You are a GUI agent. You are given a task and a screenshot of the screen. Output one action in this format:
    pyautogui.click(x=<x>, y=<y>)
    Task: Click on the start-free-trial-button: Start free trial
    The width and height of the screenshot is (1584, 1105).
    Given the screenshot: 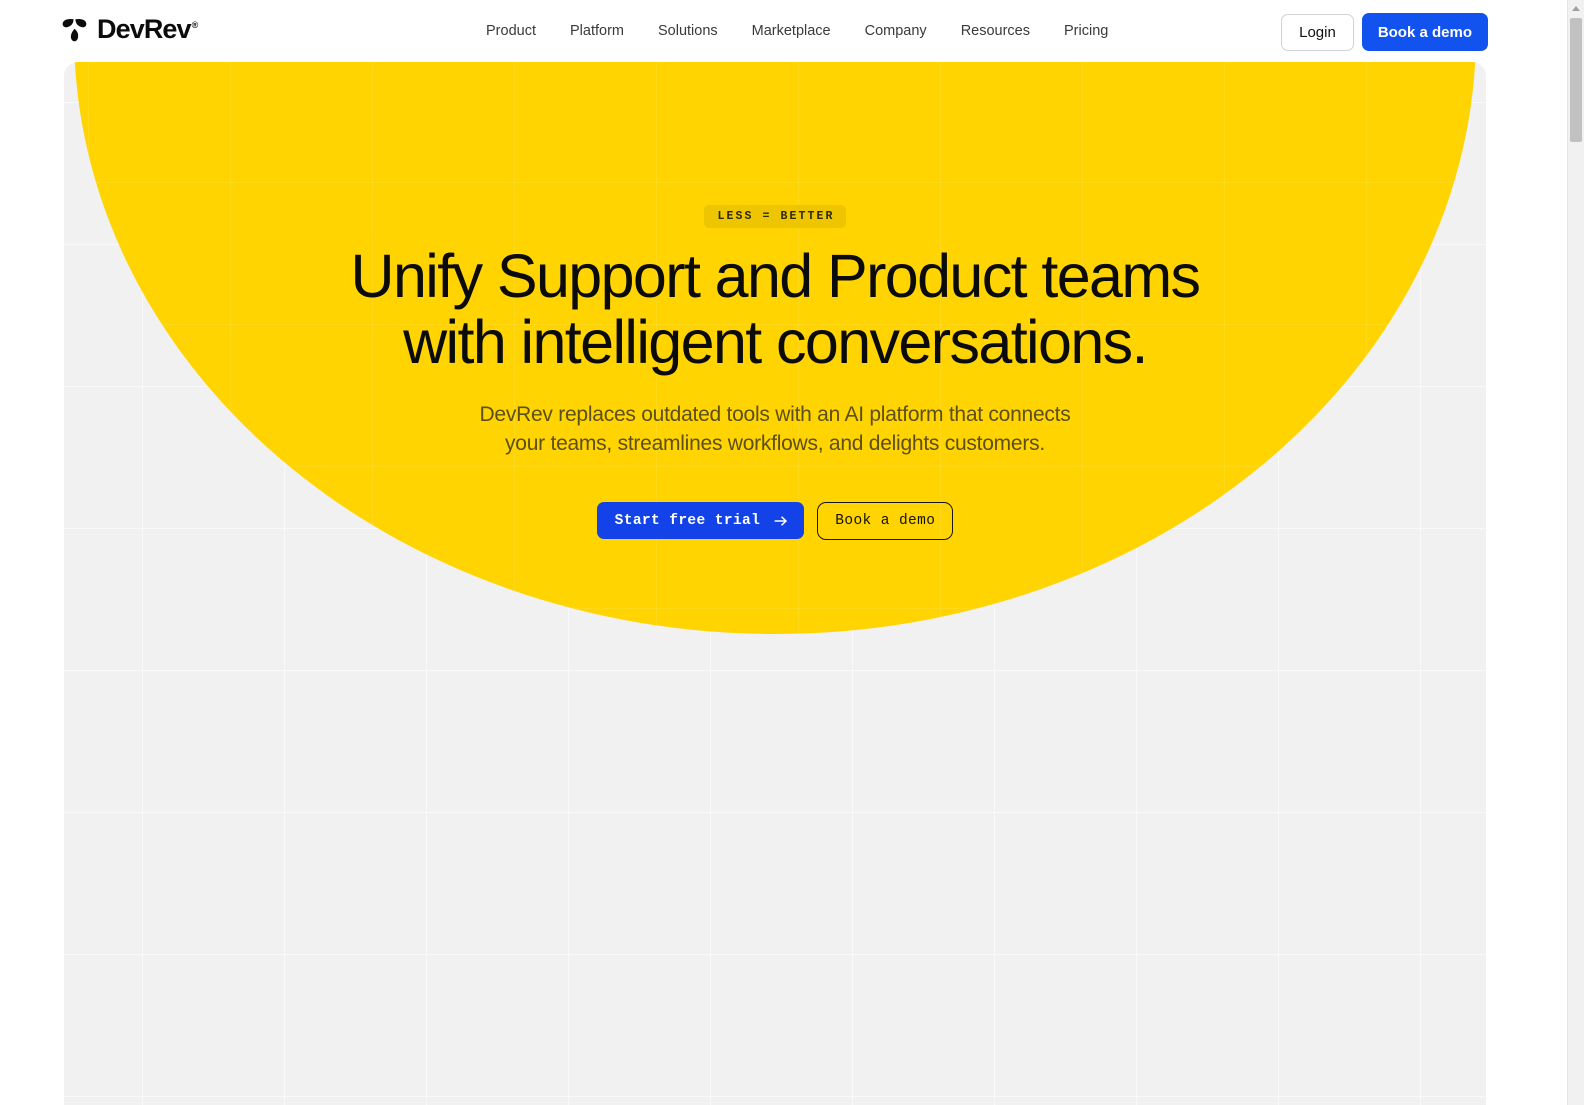 What is the action you would take?
    pyautogui.click(x=700, y=521)
    